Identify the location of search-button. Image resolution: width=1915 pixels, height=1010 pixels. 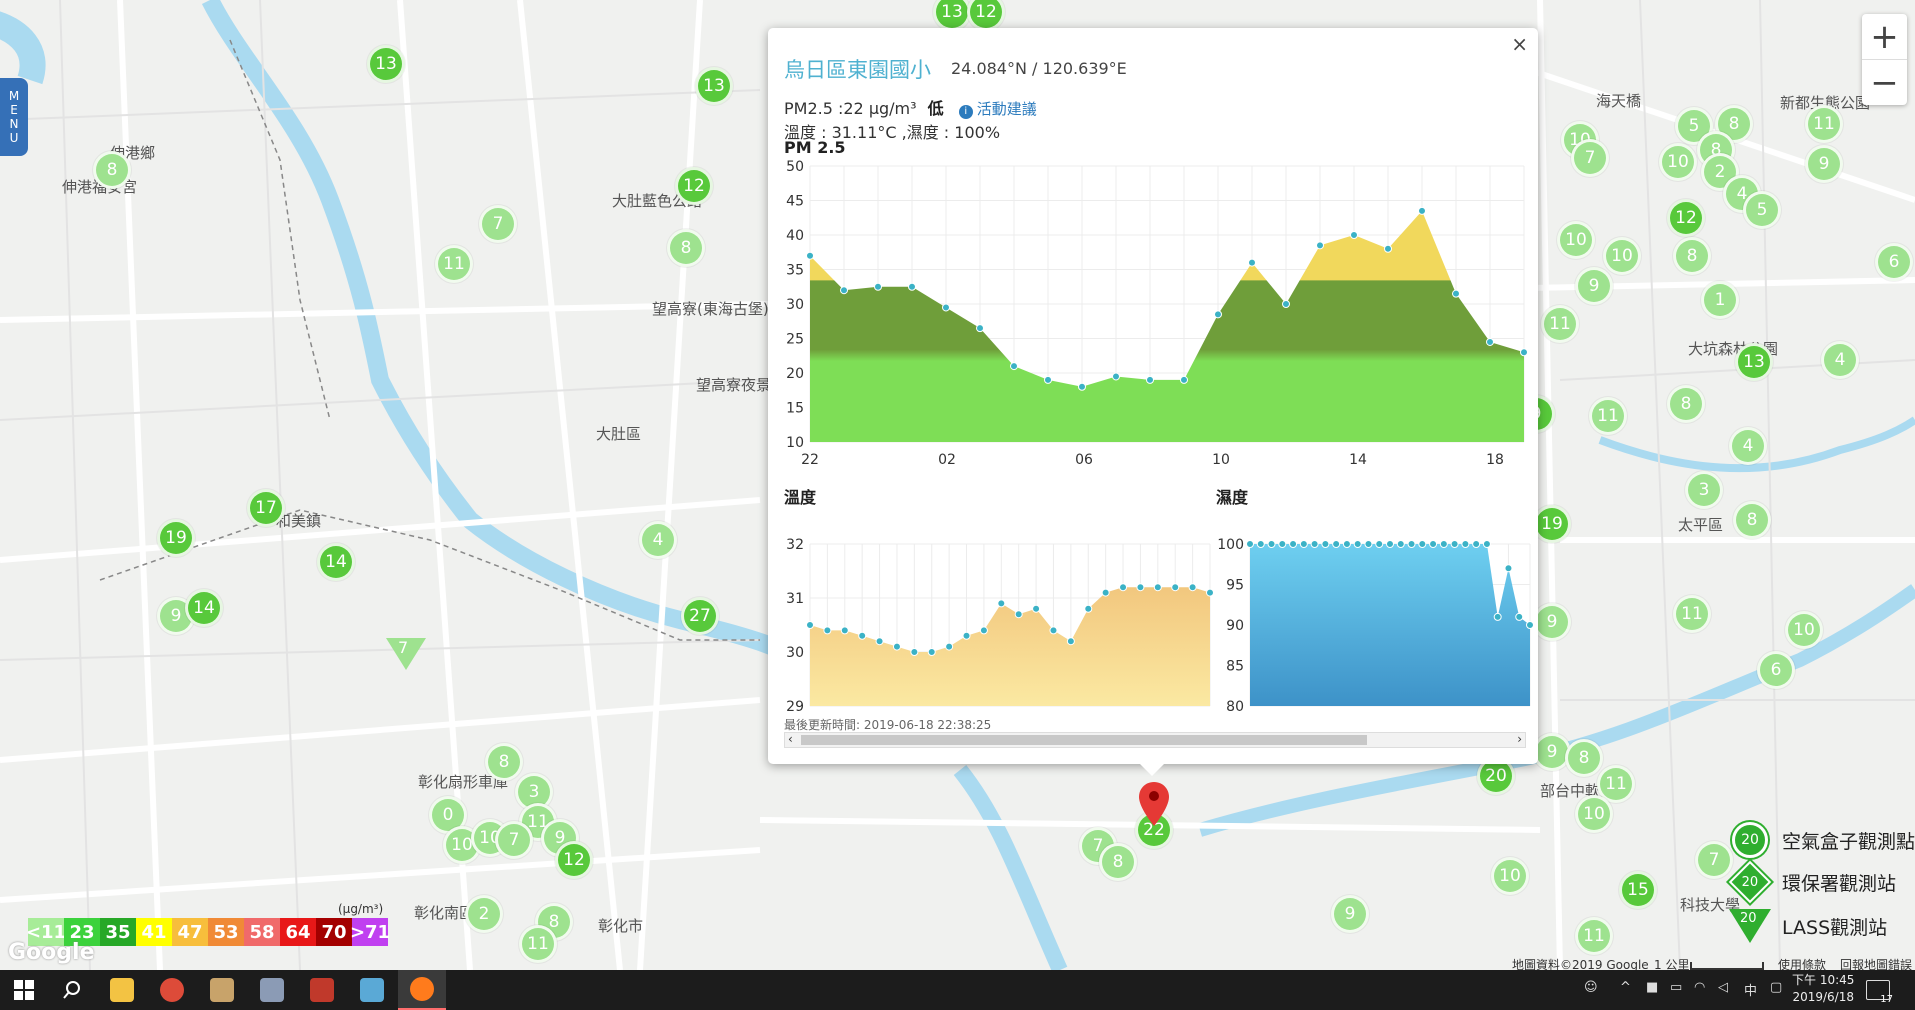
(72, 990).